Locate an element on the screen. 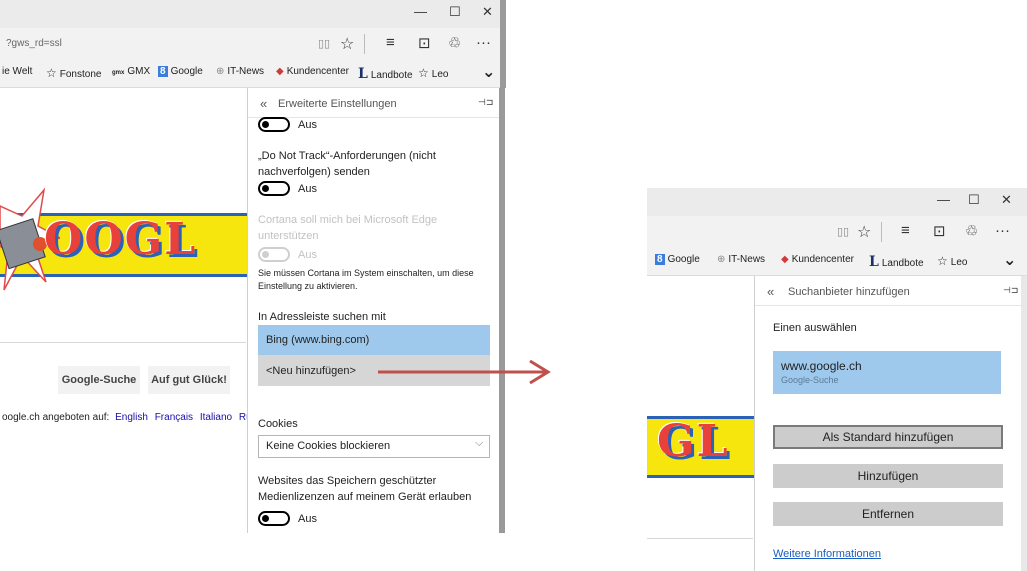  google-search-button: Google-Suche is located at coordinates (99, 380).